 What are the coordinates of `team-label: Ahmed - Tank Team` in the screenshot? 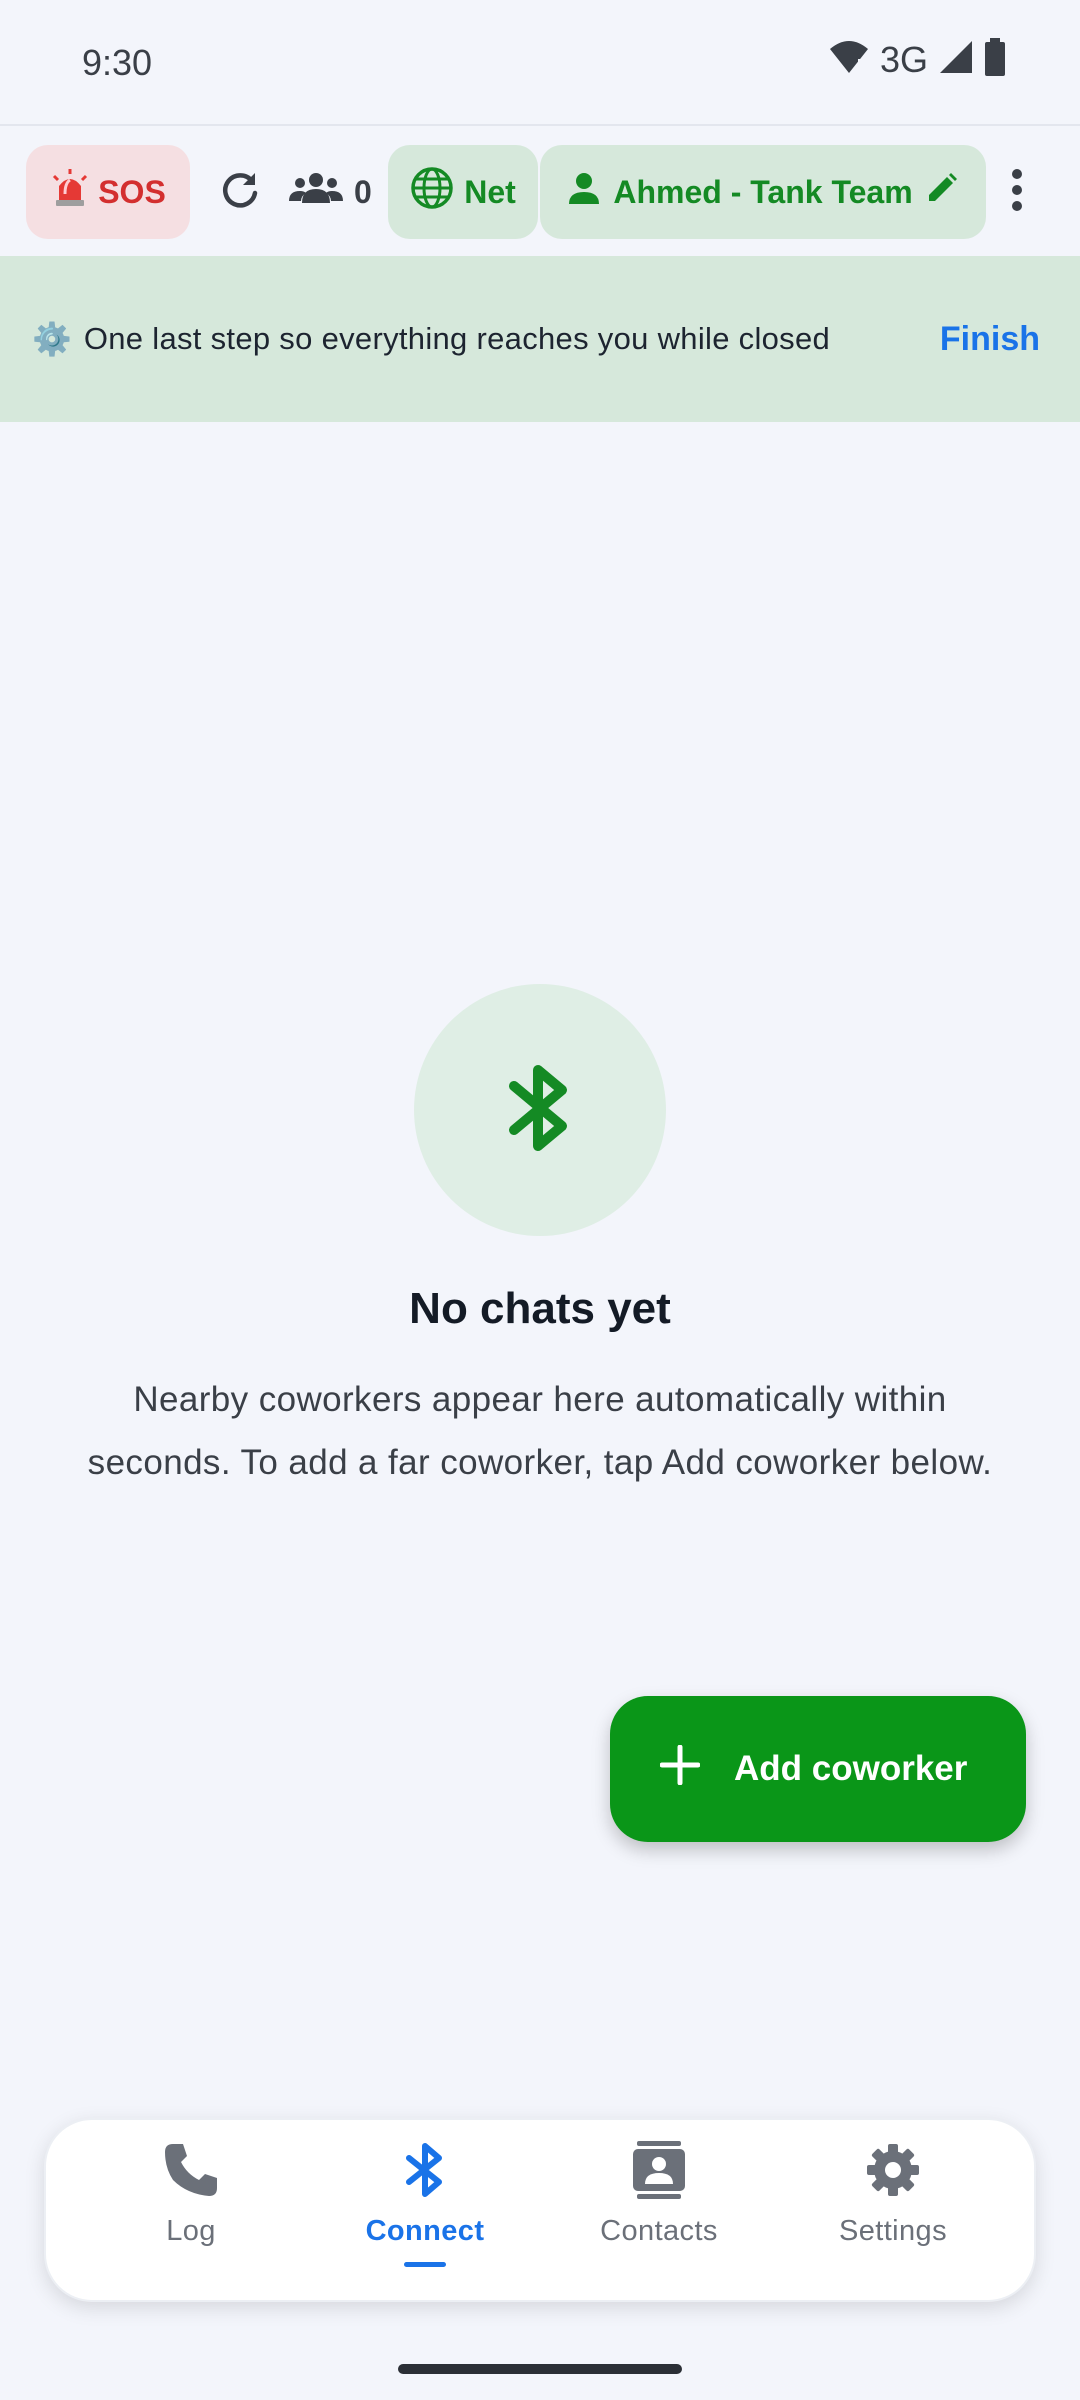 It's located at (763, 191).